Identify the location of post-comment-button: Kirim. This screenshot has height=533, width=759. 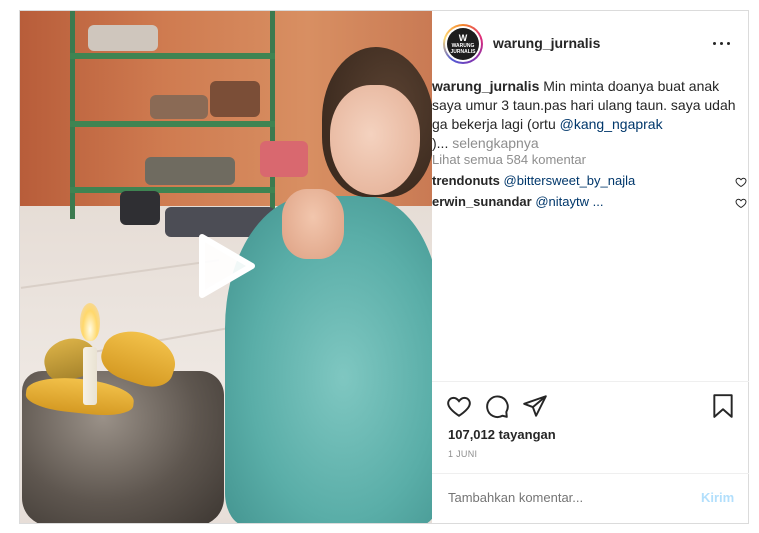
(717, 497).